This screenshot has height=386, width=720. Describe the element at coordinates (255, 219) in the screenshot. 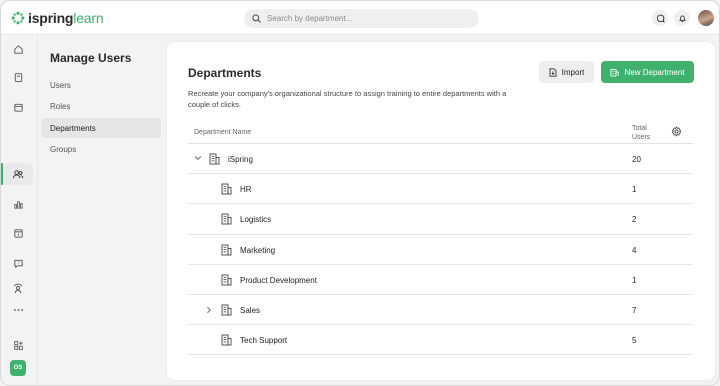

I see `department-name: Logistics` at that location.